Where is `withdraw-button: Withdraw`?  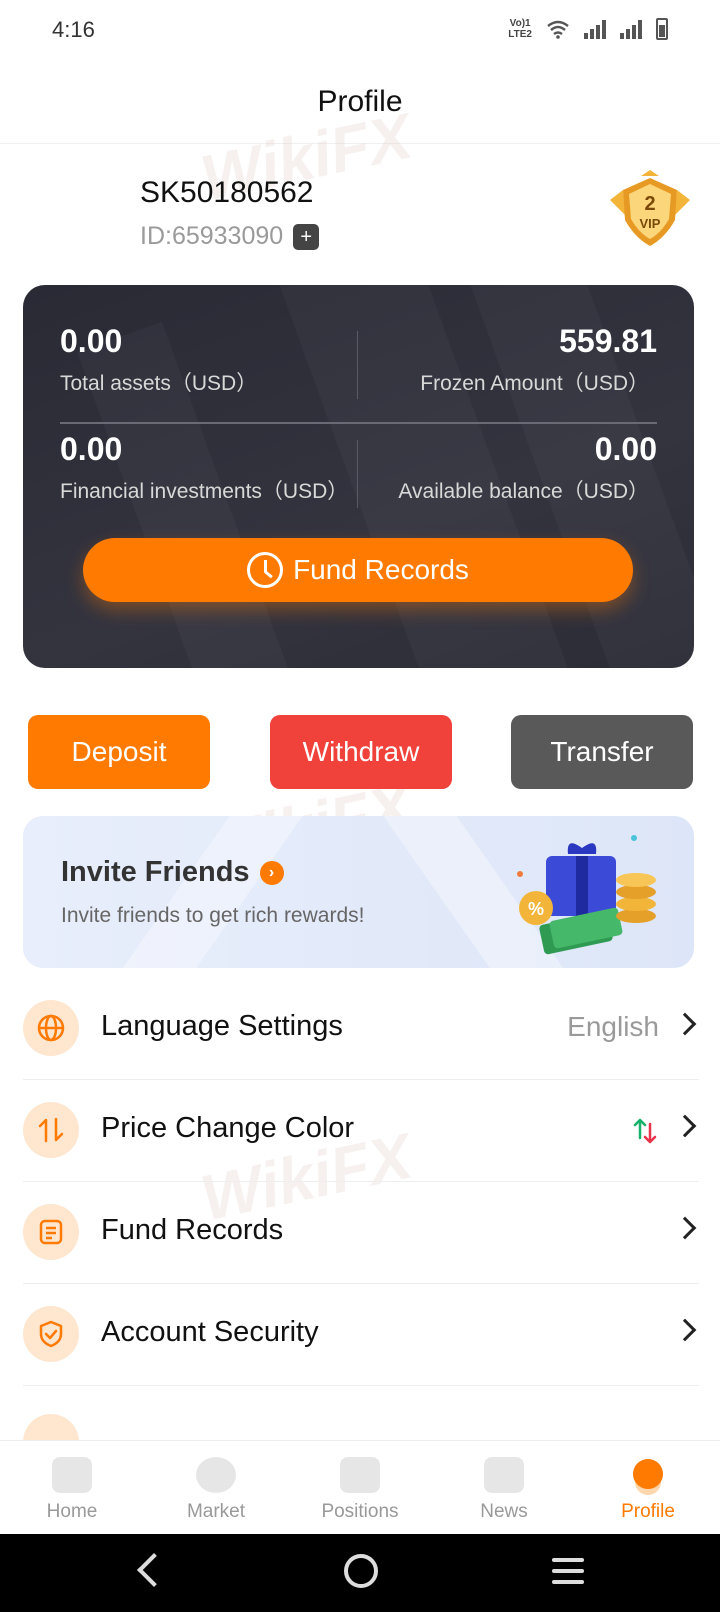
withdraw-button: Withdraw is located at coordinates (361, 752).